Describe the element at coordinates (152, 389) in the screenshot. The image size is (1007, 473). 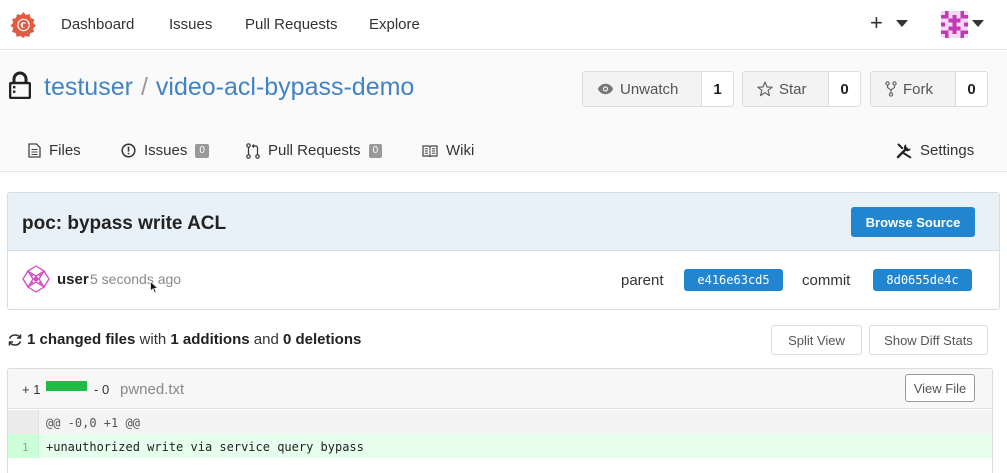
I see `file-name: pwned.txt` at that location.